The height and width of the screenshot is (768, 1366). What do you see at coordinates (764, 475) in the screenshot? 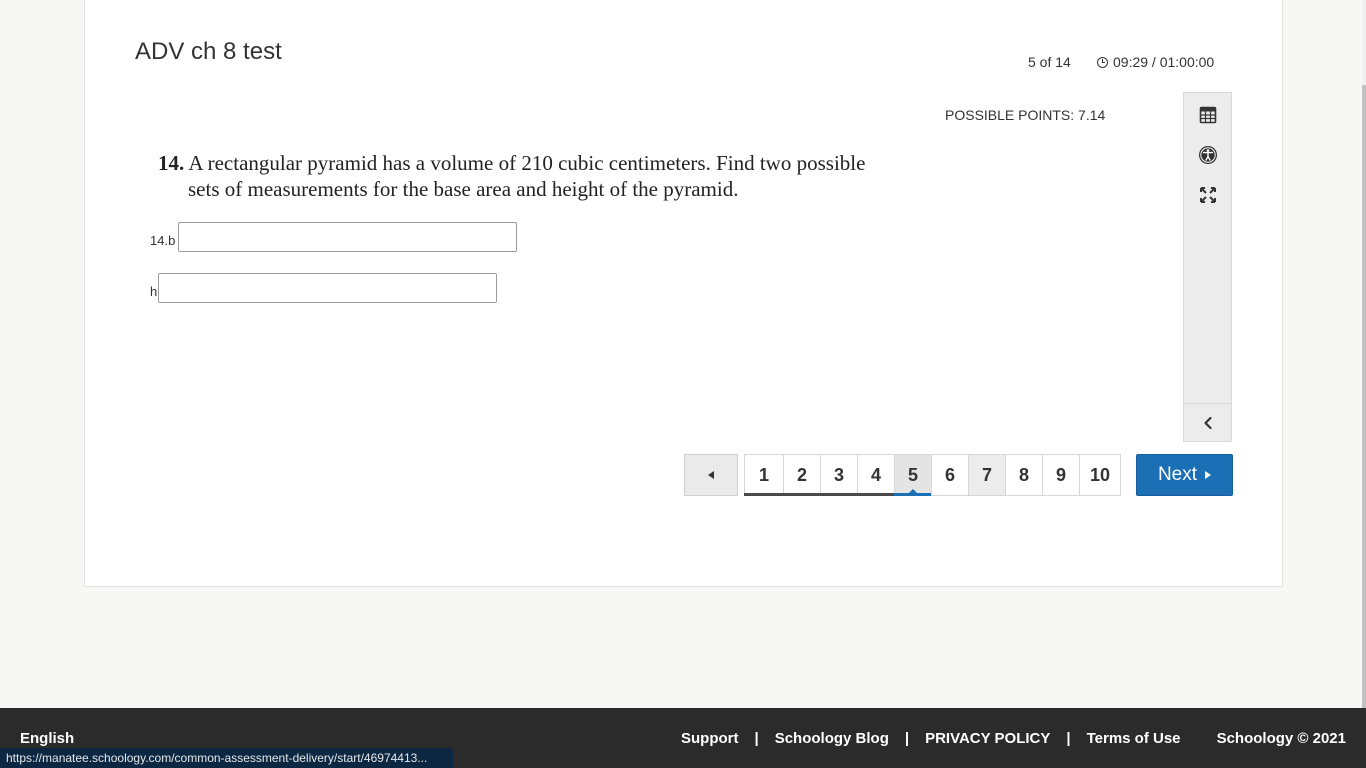
I see `page-1-button: 1` at bounding box center [764, 475].